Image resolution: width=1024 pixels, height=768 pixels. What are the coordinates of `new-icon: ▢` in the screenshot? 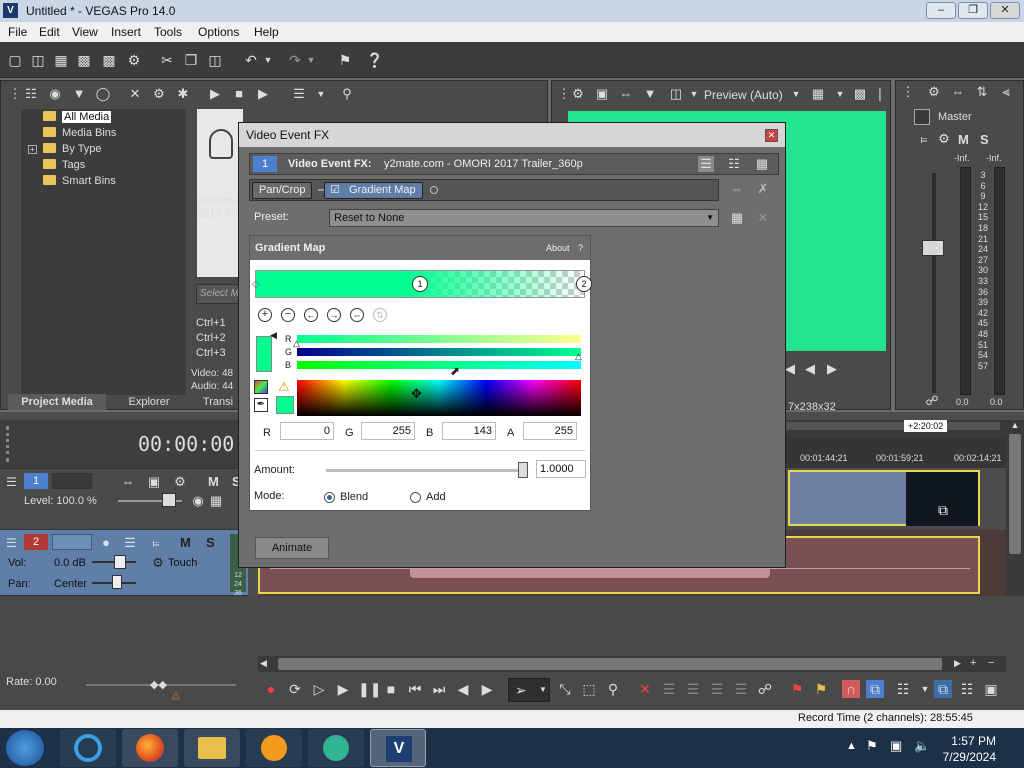 It's located at (15, 60).